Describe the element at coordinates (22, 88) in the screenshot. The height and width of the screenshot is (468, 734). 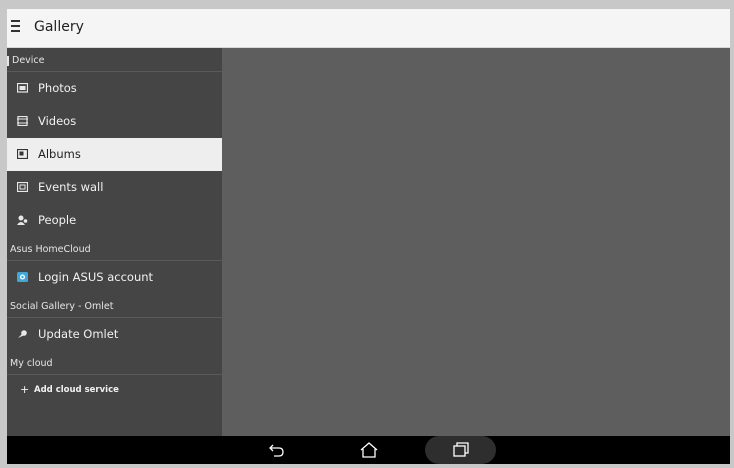
I see `photos-icon` at that location.